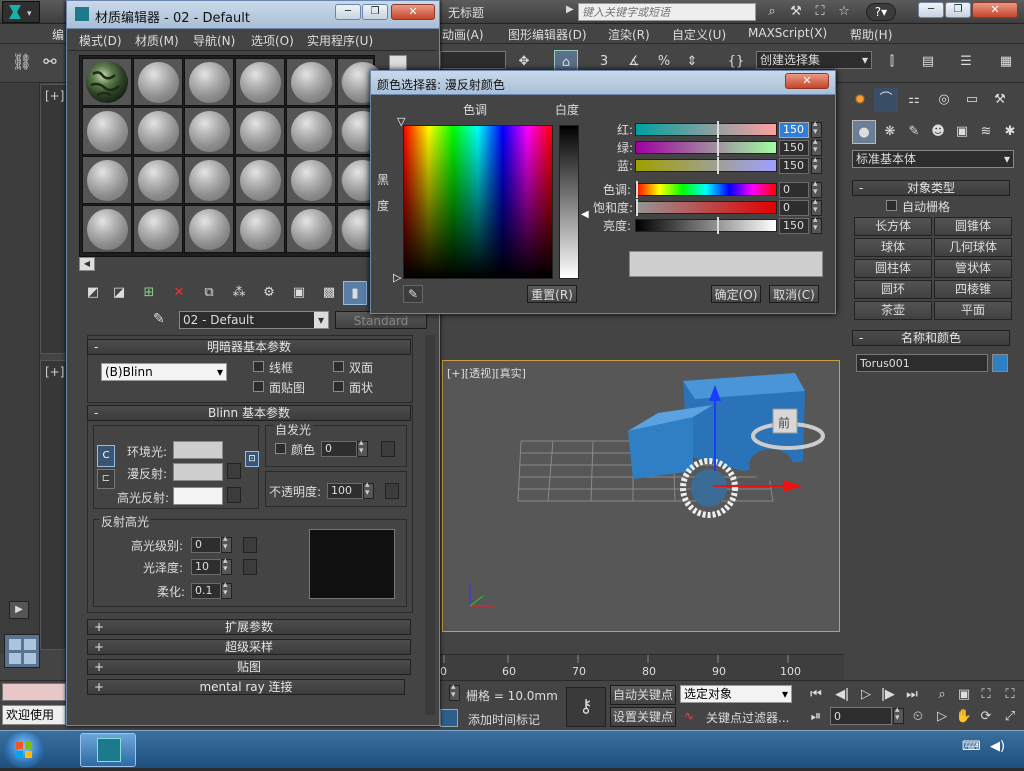 Image resolution: width=1024 pixels, height=771 pixels. Describe the element at coordinates (179, 293) in the screenshot. I see `reset-material-icon: ✕` at that location.